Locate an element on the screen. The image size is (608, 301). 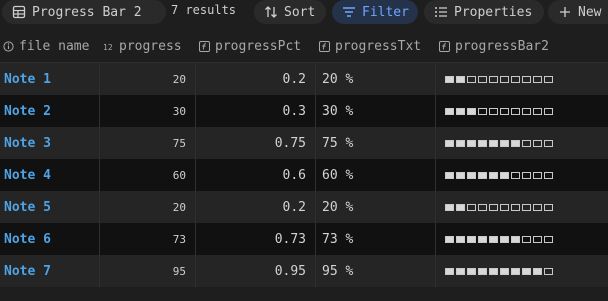
sort-label: Sort is located at coordinates (300, 12).